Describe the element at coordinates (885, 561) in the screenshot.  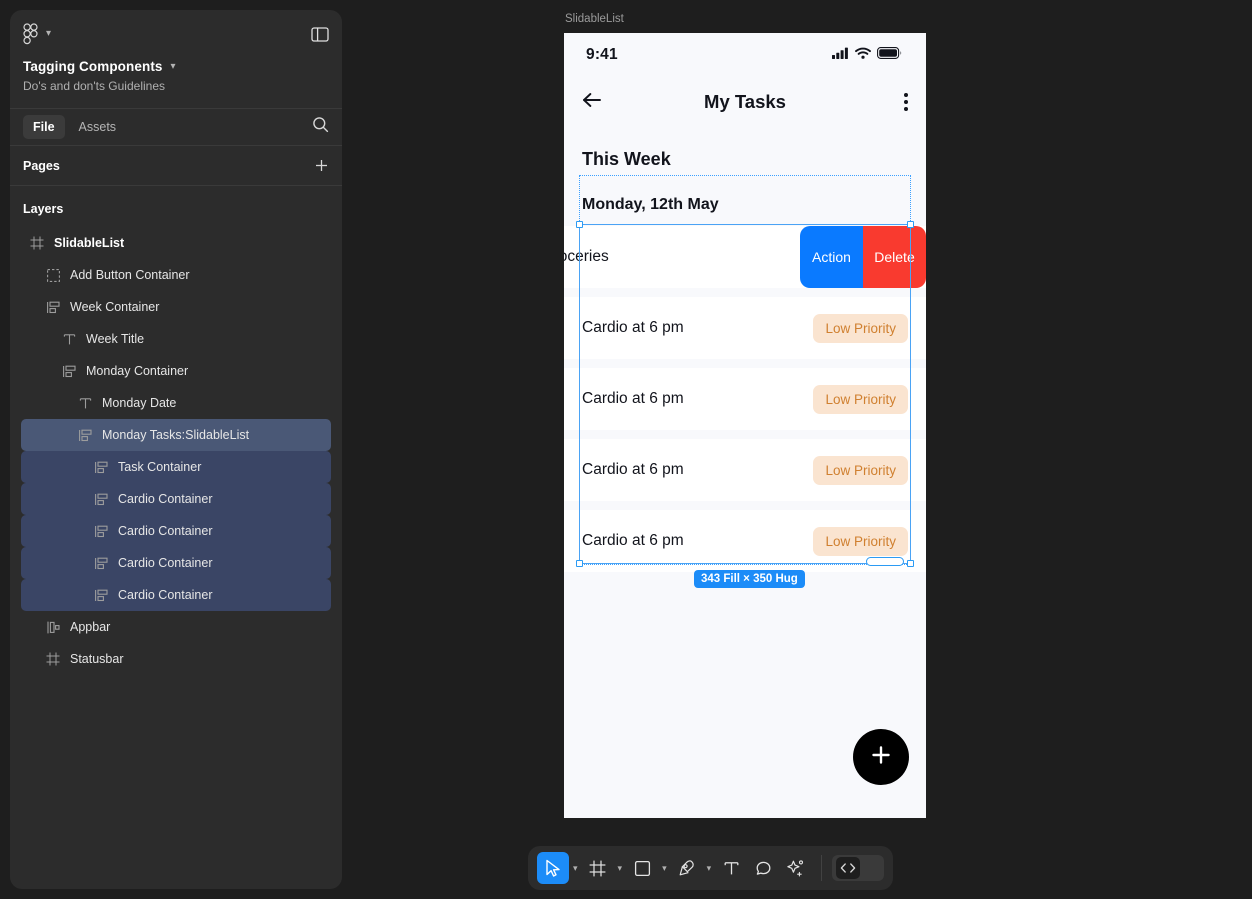
I see `resize-handle-bottom-edge` at that location.